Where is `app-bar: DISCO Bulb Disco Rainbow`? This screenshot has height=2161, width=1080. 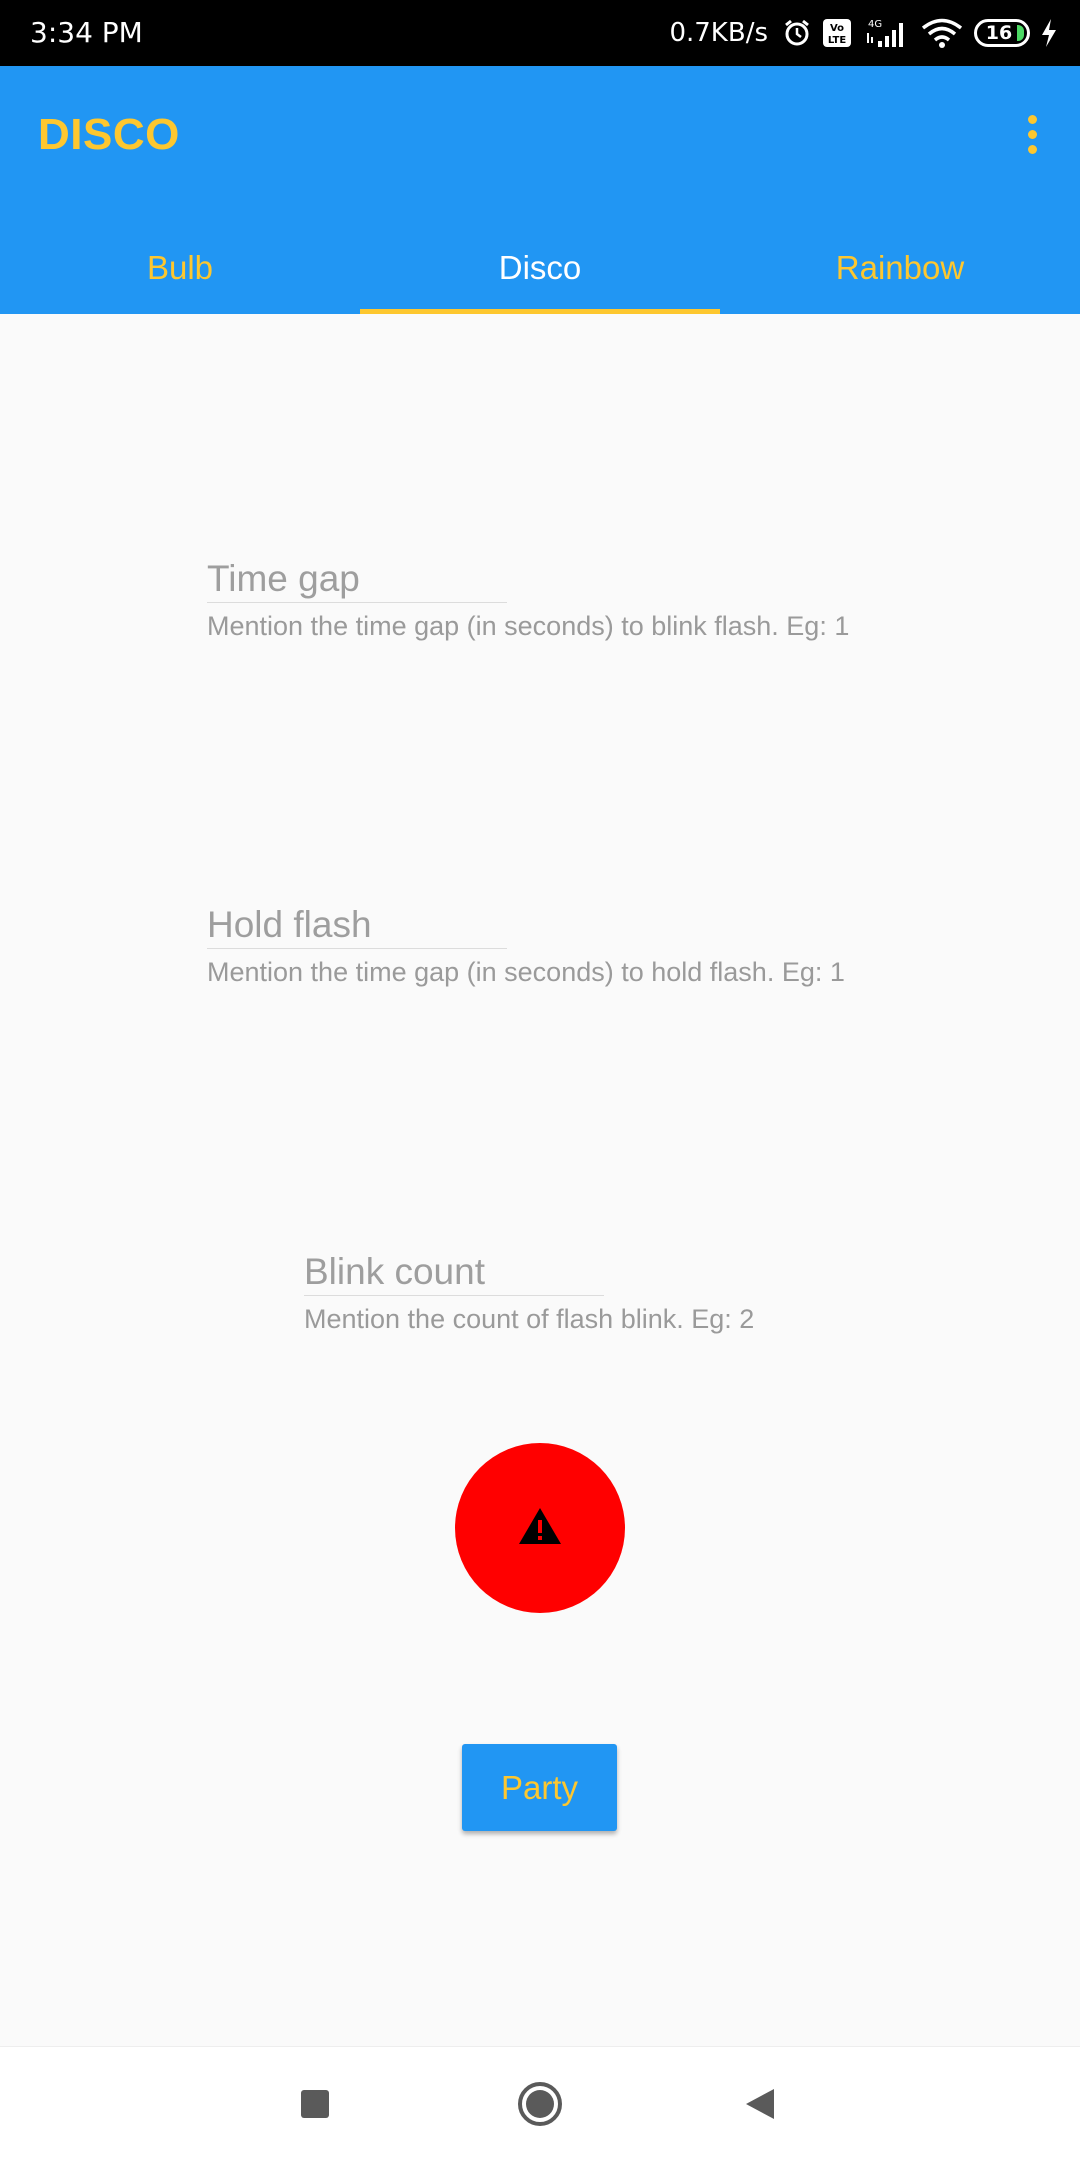 app-bar: DISCO Bulb Disco Rainbow is located at coordinates (540, 190).